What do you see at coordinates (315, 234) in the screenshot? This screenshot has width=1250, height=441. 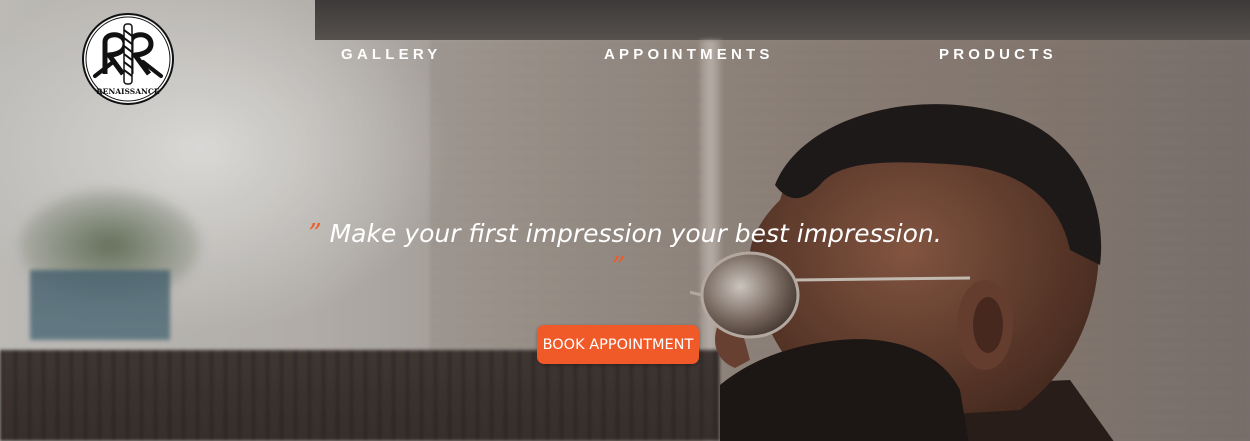 I see `open-quote-mark: ”` at bounding box center [315, 234].